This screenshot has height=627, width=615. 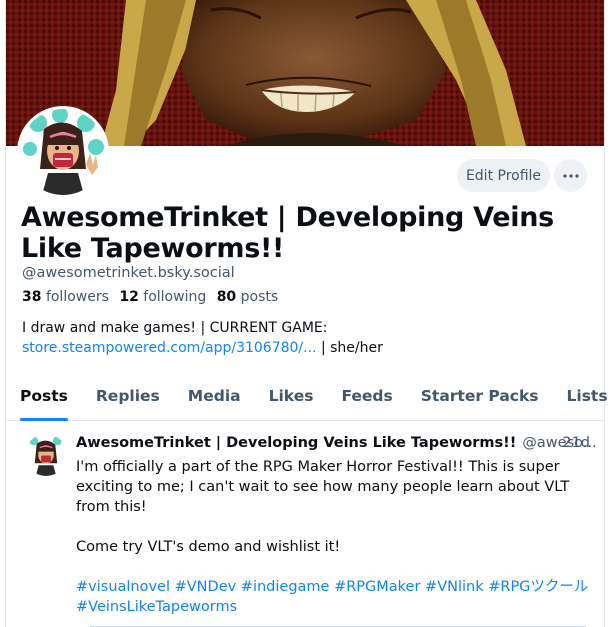 What do you see at coordinates (44, 398) in the screenshot?
I see `tab-posts: Posts` at bounding box center [44, 398].